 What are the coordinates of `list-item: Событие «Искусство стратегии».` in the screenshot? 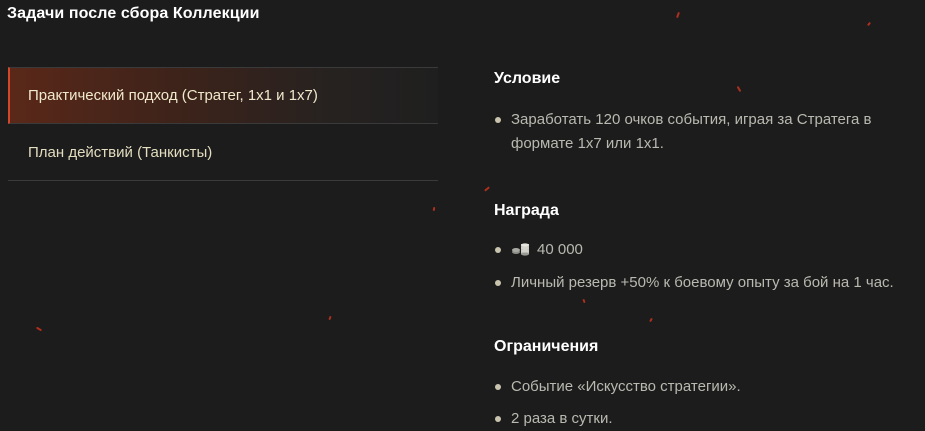 It's located at (709, 387).